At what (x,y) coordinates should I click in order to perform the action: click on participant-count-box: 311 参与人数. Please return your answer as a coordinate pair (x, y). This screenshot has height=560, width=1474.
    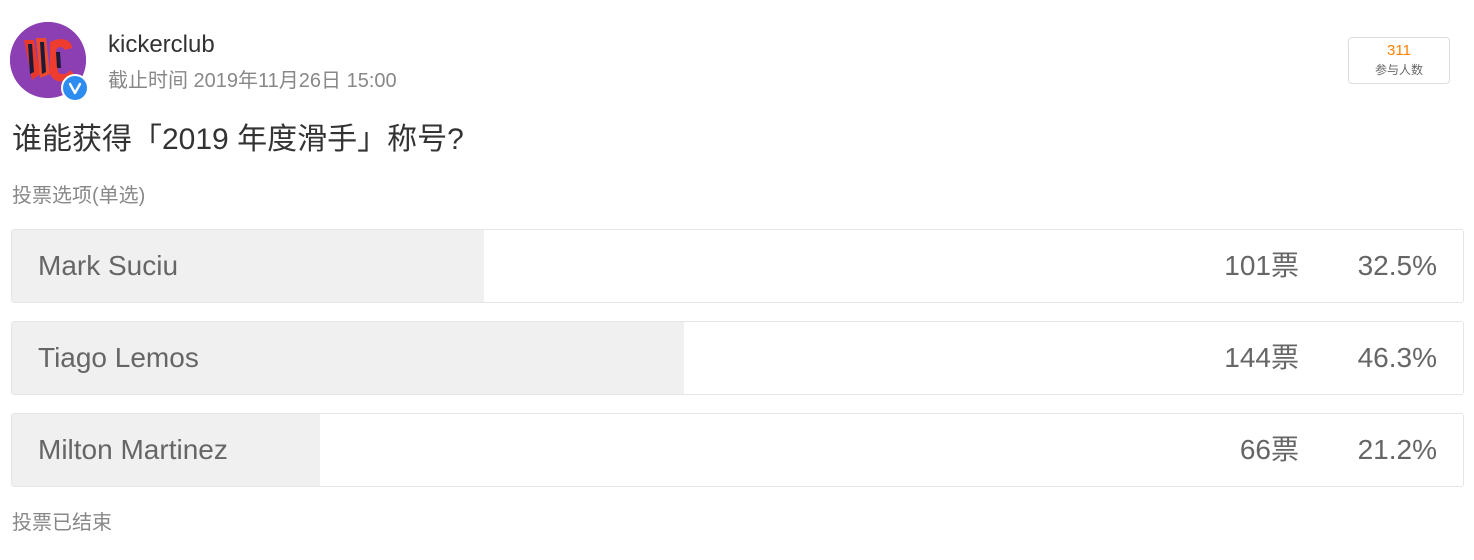
    Looking at the image, I should click on (1399, 60).